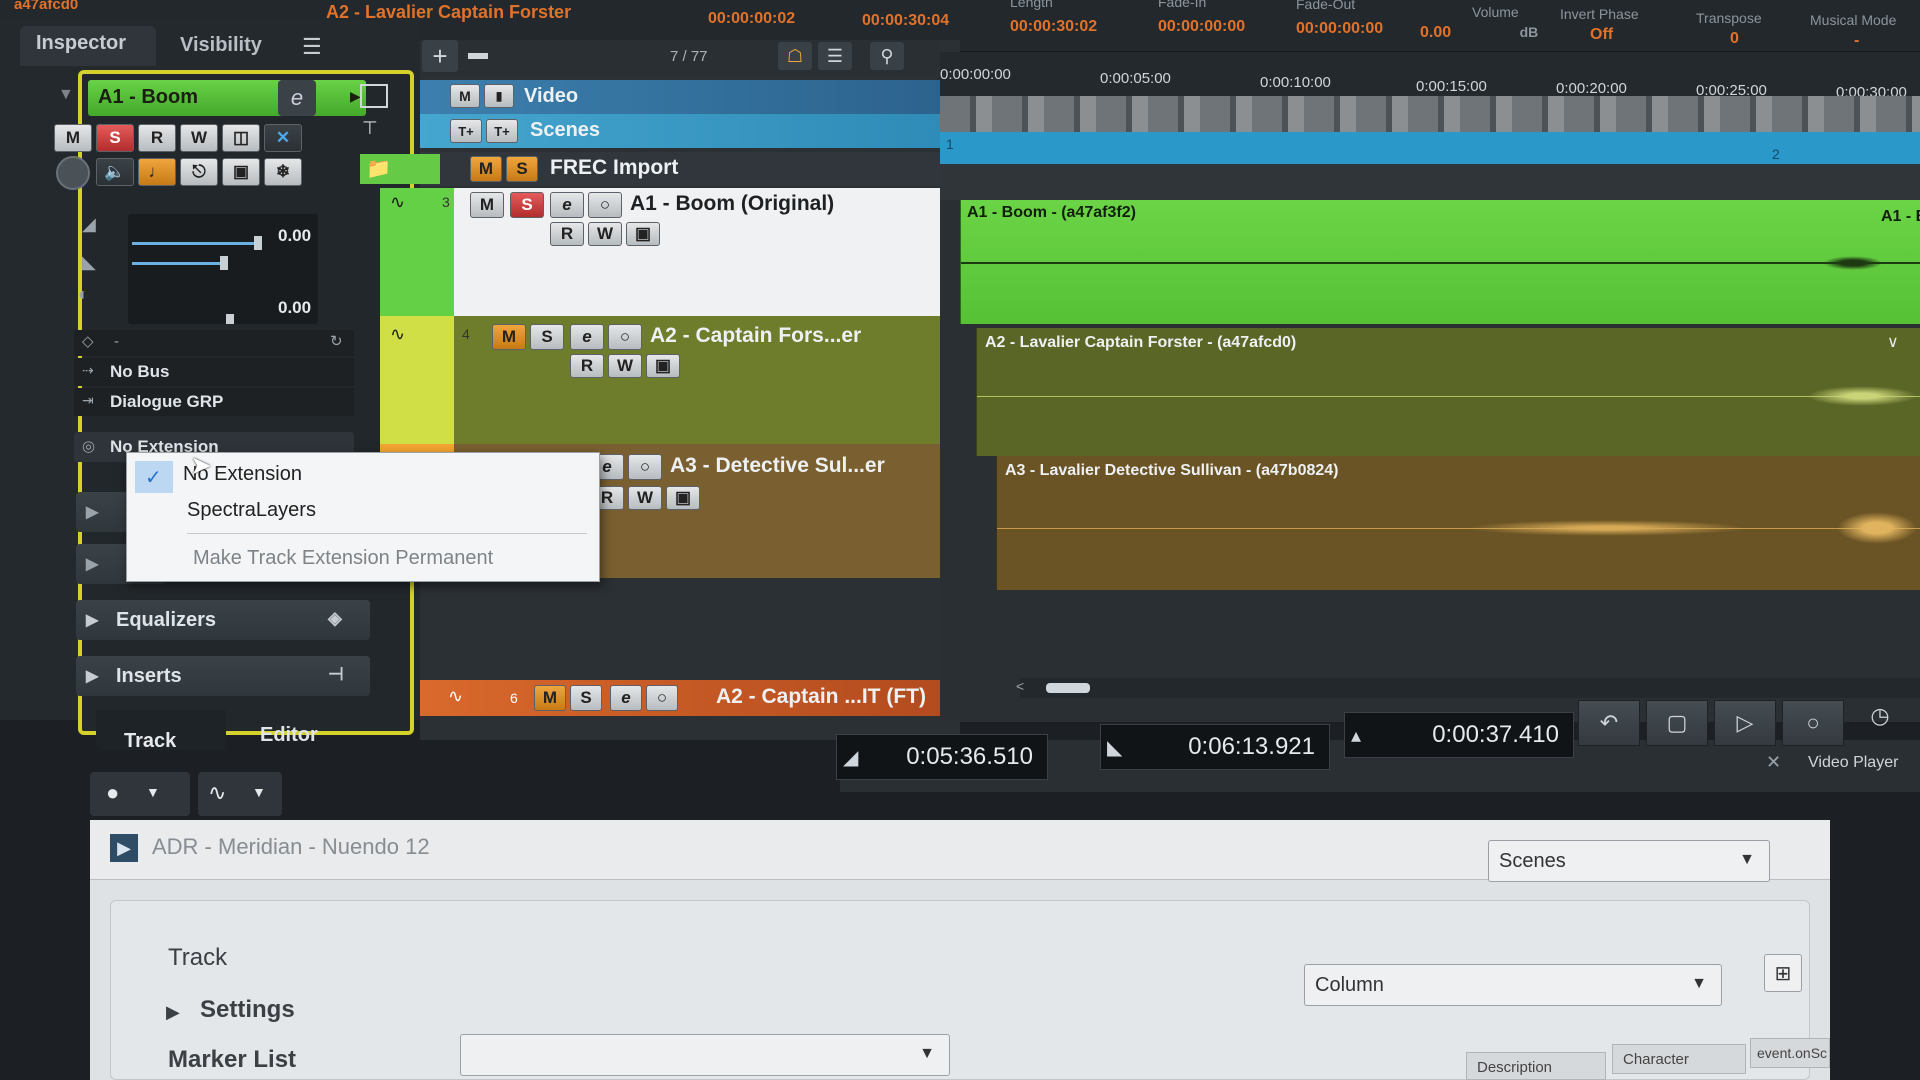 Image resolution: width=1920 pixels, height=1080 pixels. I want to click on folder-track: 📁 M S FREC Import, so click(660, 169).